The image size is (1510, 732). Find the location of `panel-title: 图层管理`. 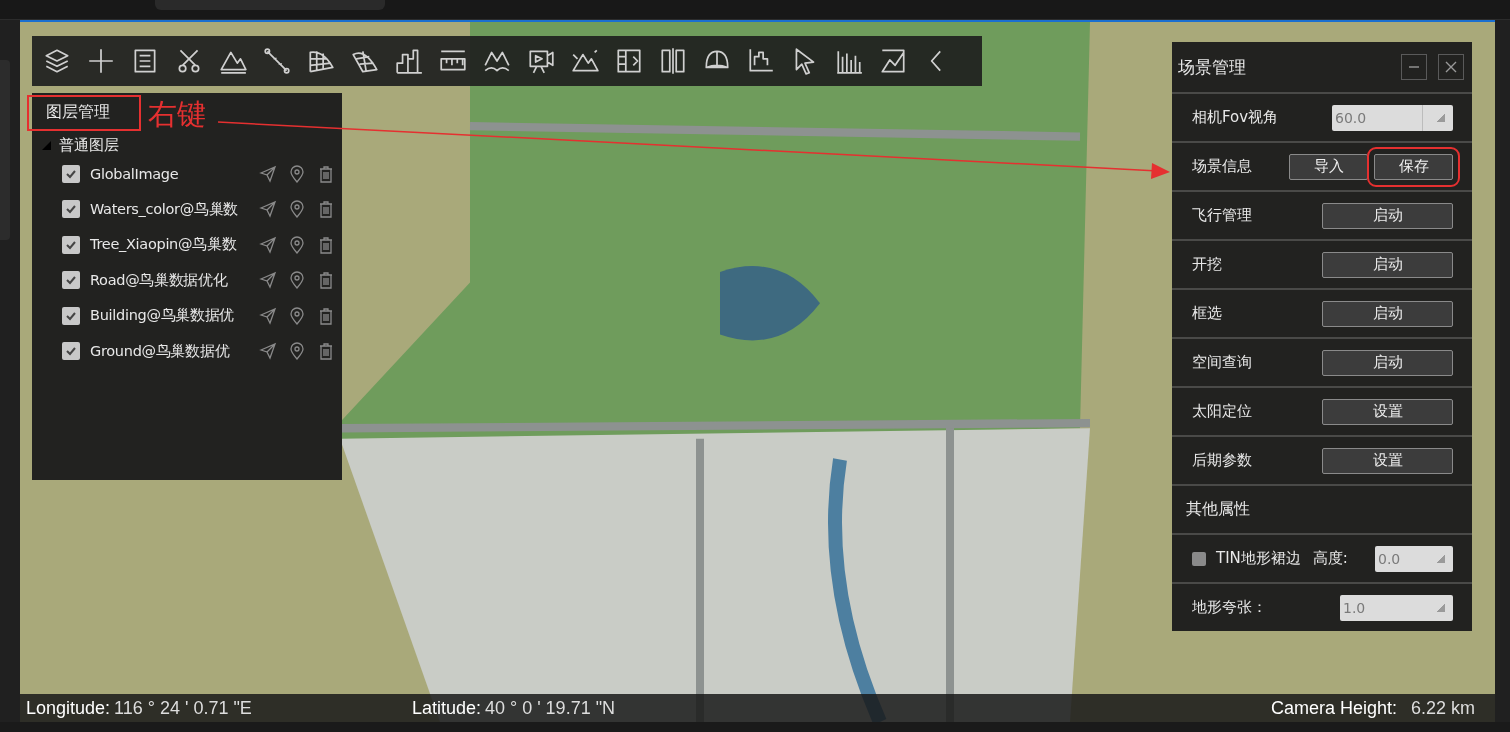

panel-title: 图层管理 is located at coordinates (78, 112).